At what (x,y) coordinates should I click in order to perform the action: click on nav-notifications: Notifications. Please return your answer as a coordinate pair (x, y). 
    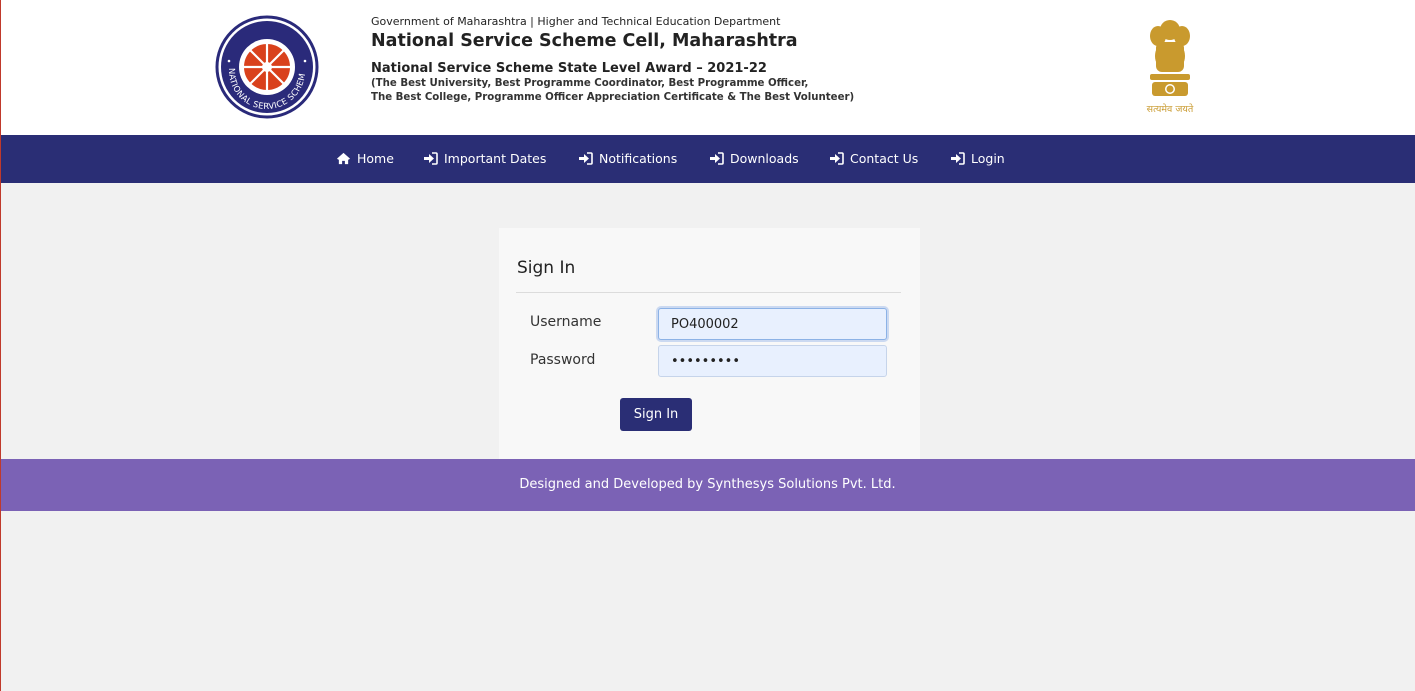
    Looking at the image, I should click on (628, 159).